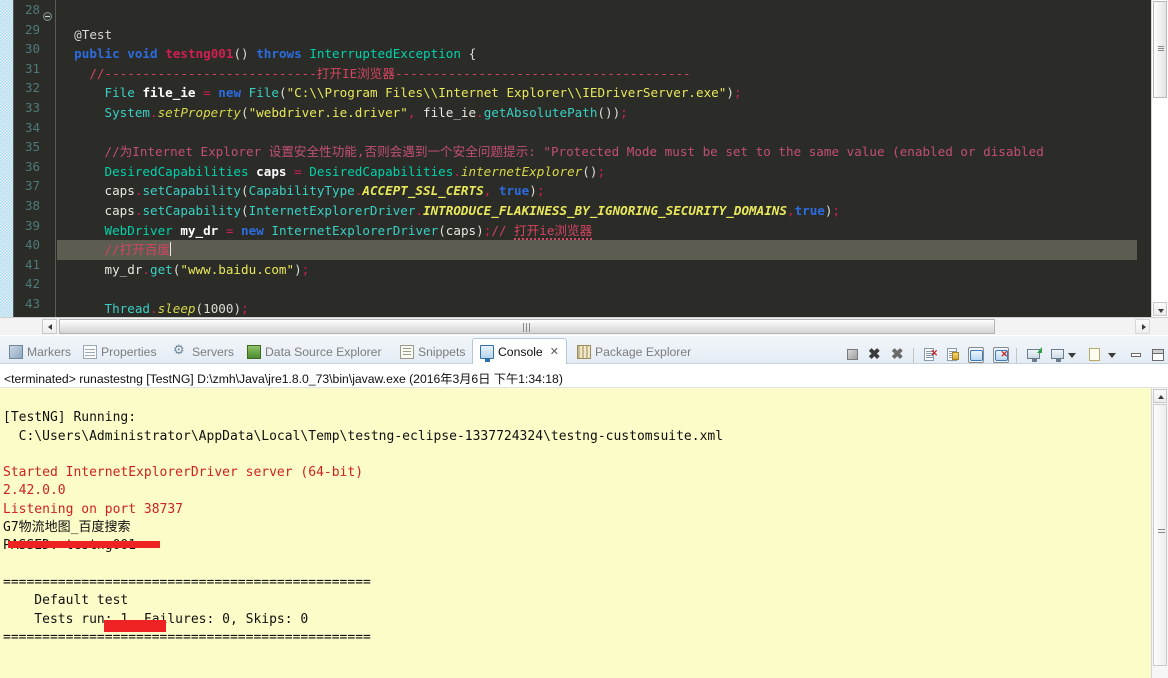 The width and height of the screenshot is (1168, 678). Describe the element at coordinates (527, 326) in the screenshot. I see `editor-horizontal-scroll-thumb` at that location.